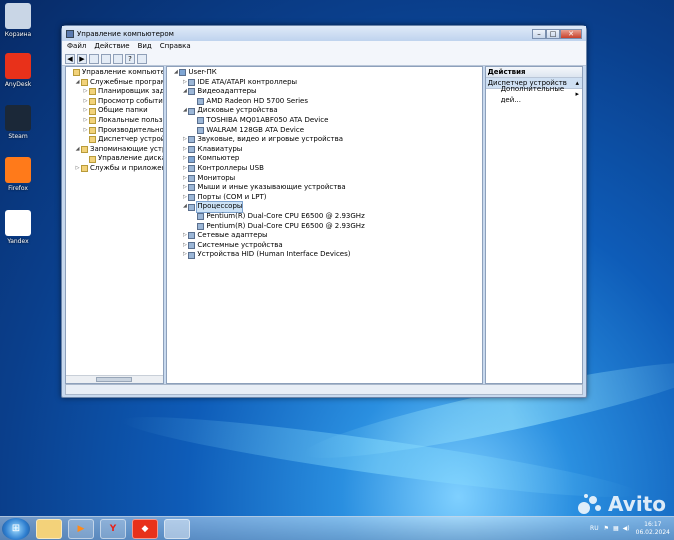 This screenshot has height=540, width=674. I want to click on menu-item: Действие, so click(111, 46).